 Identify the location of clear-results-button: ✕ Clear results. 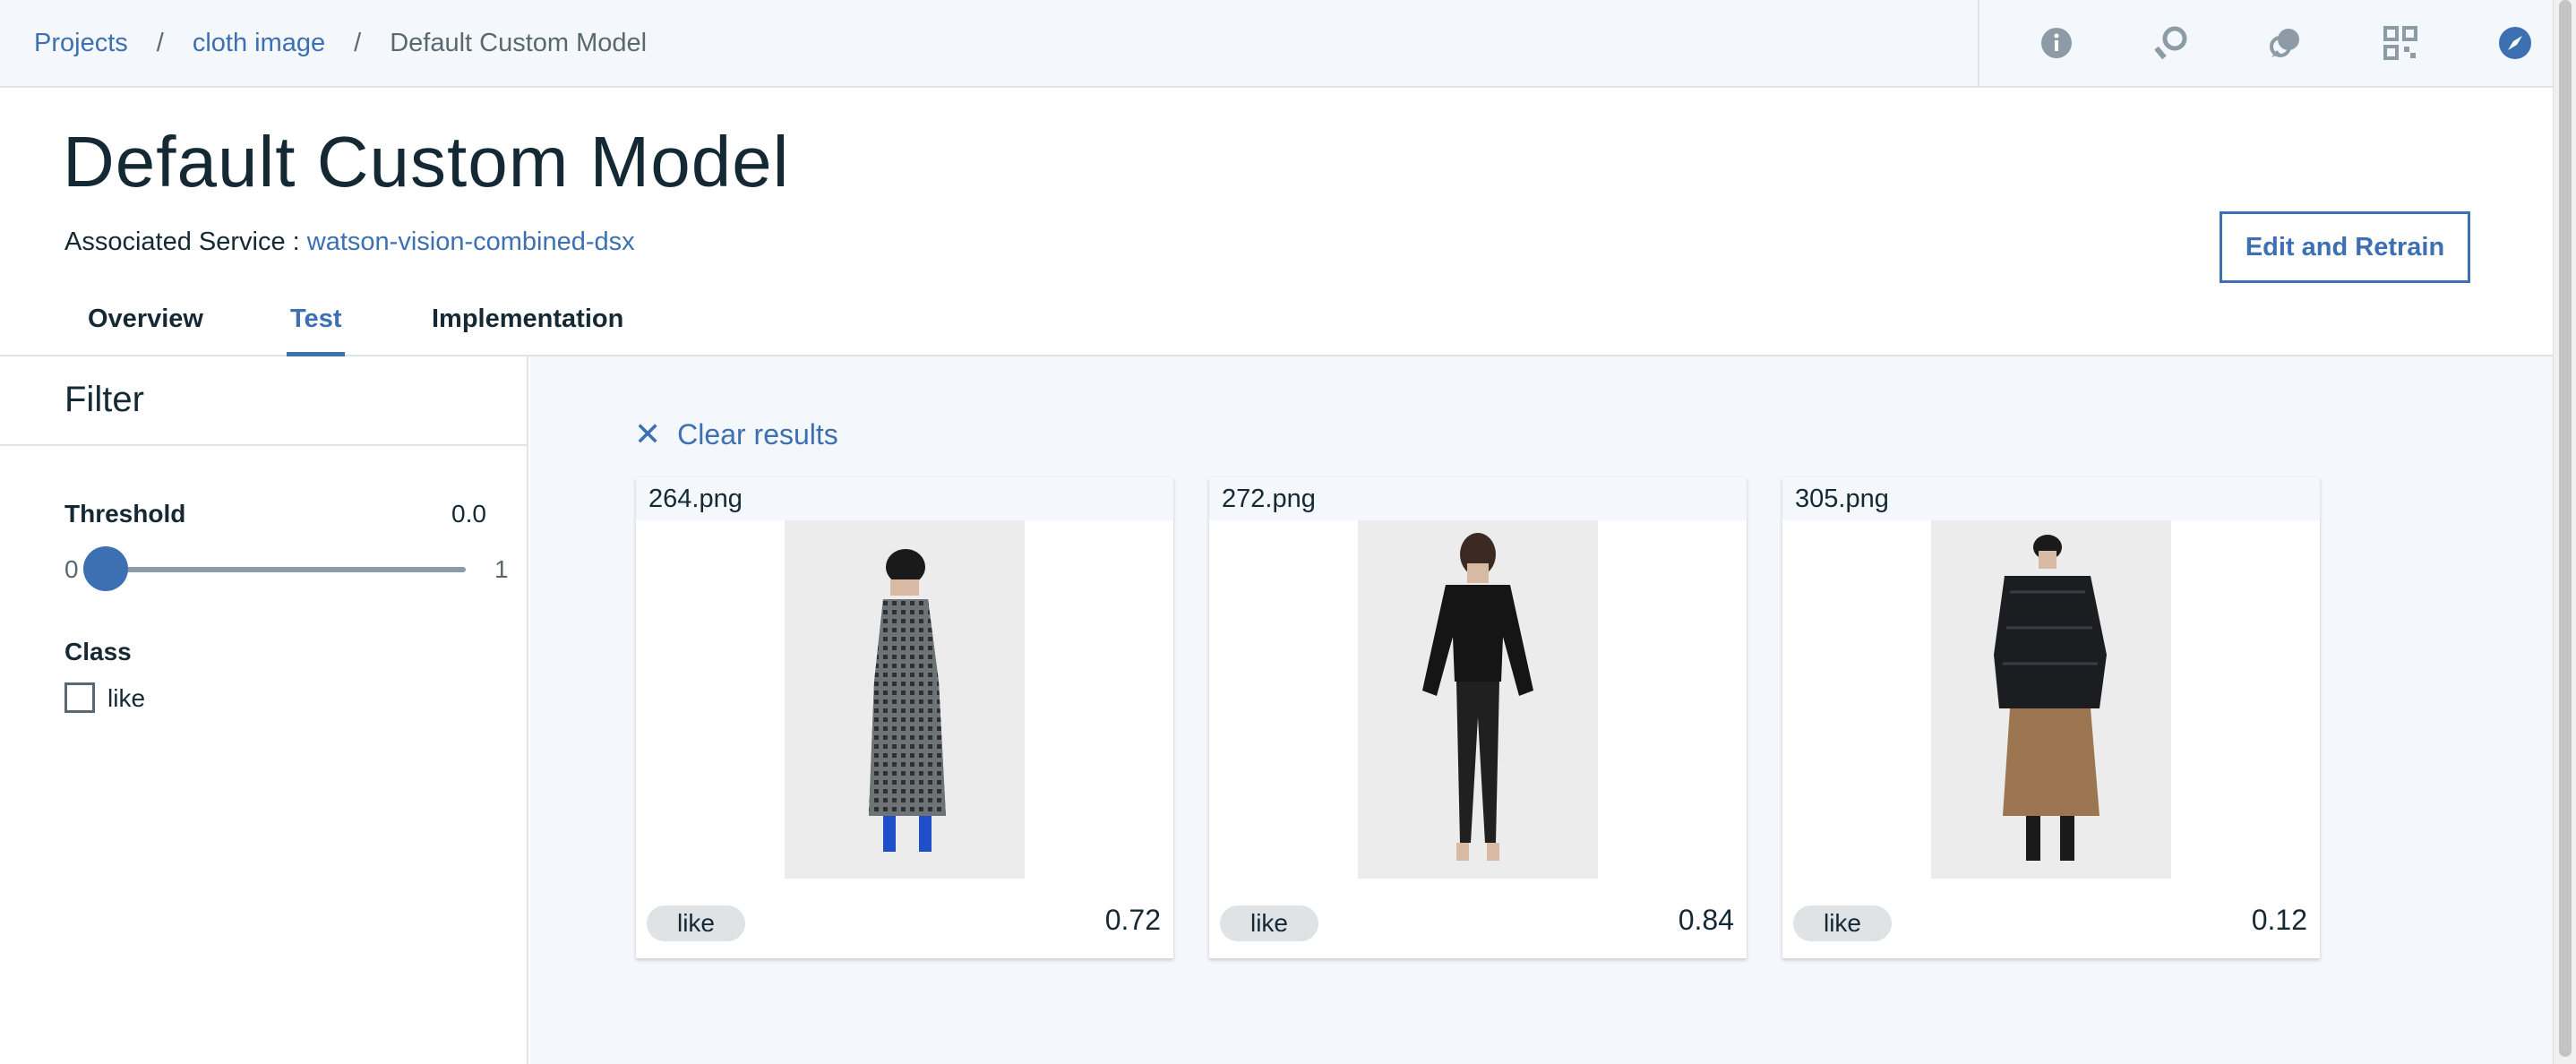
(736, 435).